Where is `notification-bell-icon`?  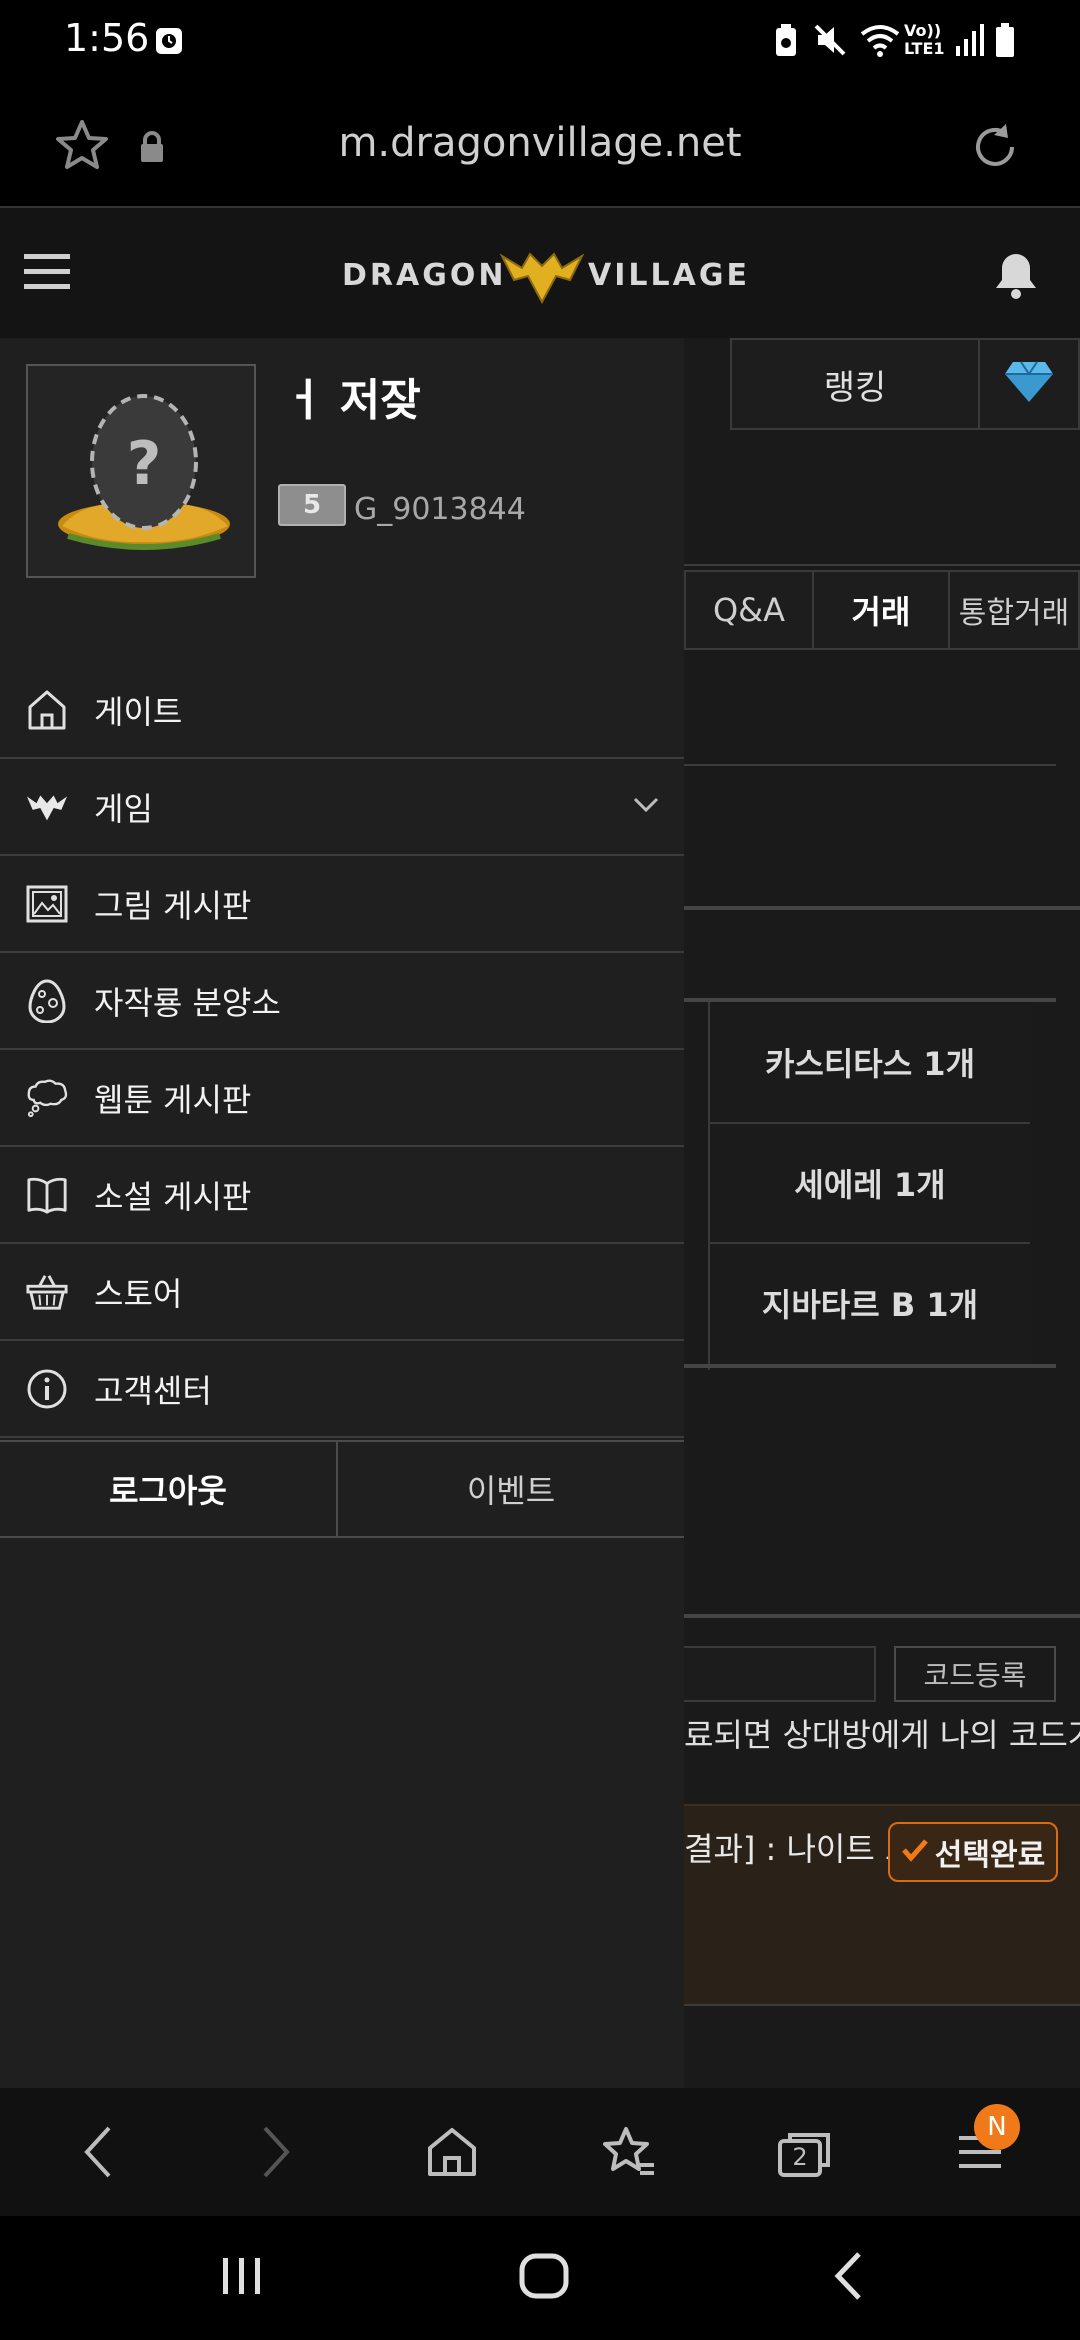 notification-bell-icon is located at coordinates (1016, 277).